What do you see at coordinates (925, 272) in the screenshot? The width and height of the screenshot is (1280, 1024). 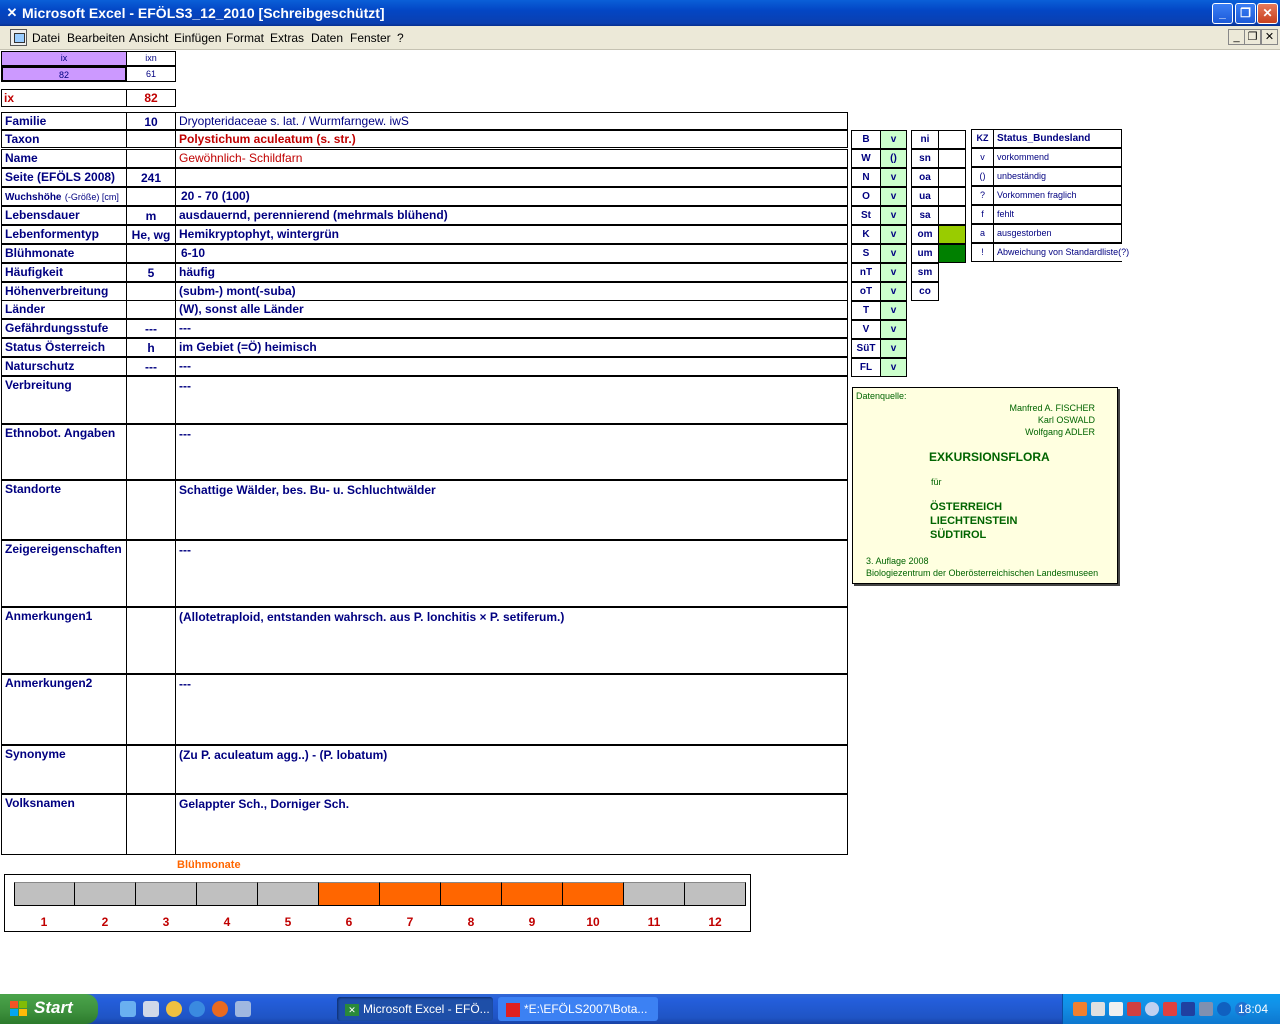 I see `altitude-key-sm: sm` at bounding box center [925, 272].